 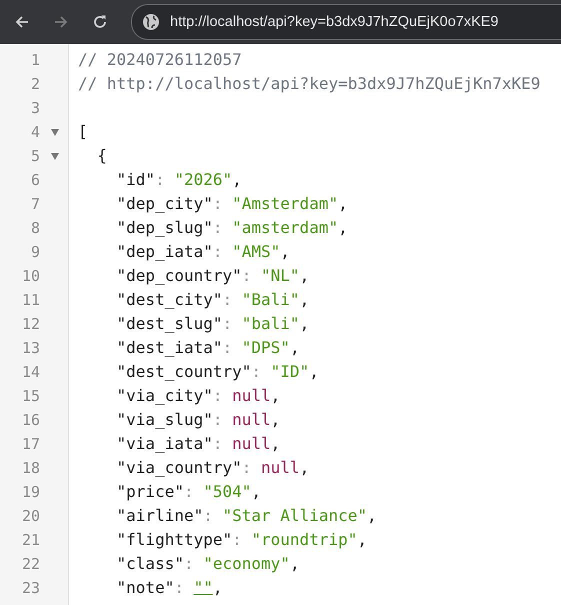 I want to click on json-string: "amsterdam", so click(x=285, y=228).